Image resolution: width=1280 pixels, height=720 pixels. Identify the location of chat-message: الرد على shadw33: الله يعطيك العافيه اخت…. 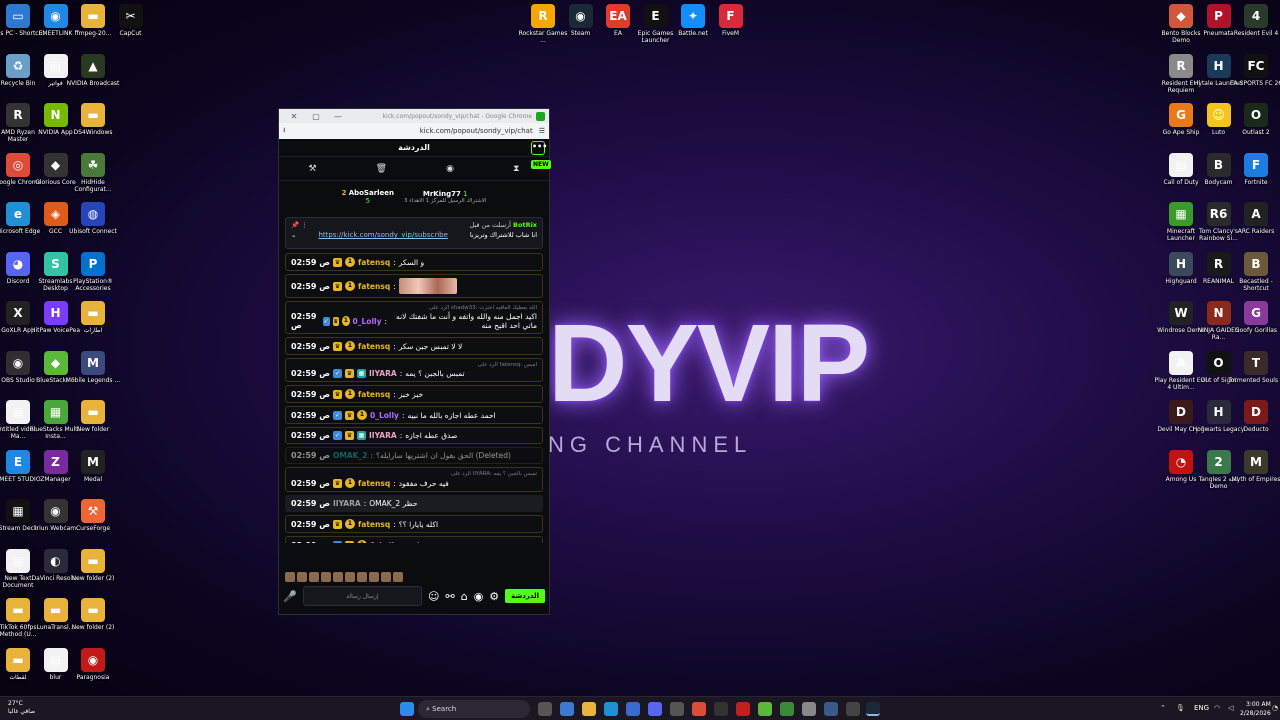
(414, 317).